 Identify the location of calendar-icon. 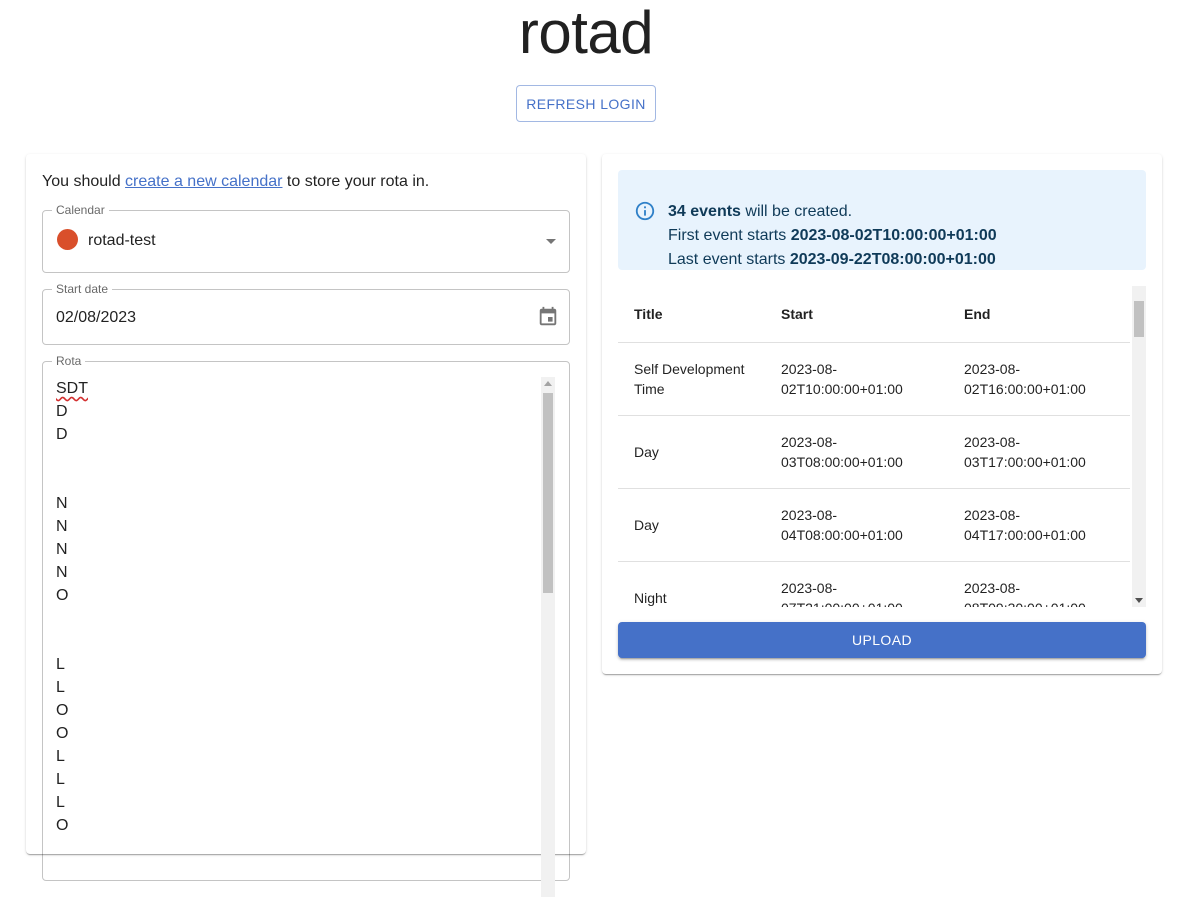
(548, 317).